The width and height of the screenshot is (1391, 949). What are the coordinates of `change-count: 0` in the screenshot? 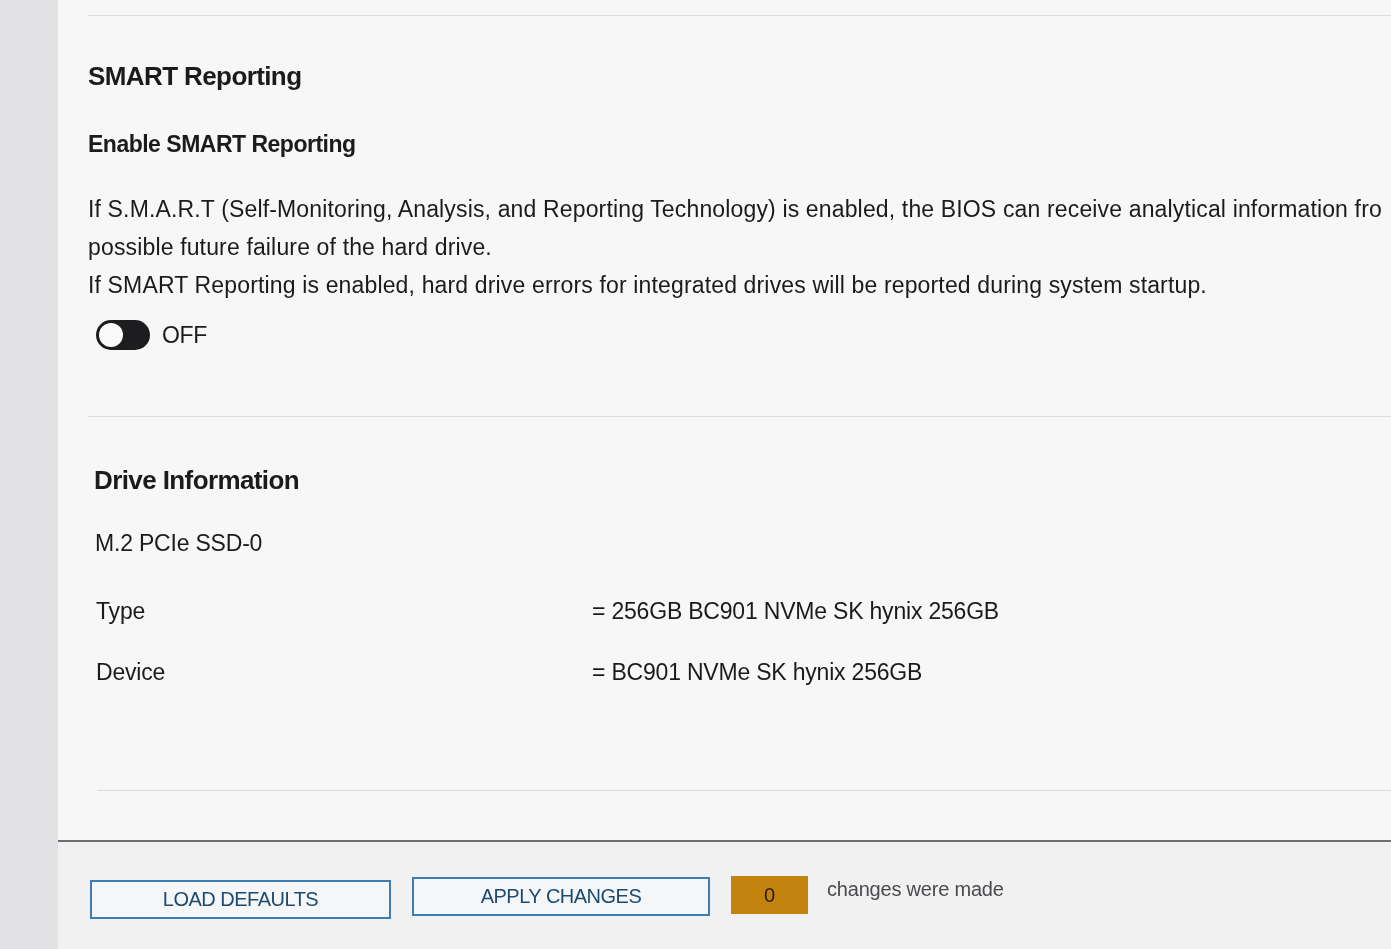 It's located at (769, 895).